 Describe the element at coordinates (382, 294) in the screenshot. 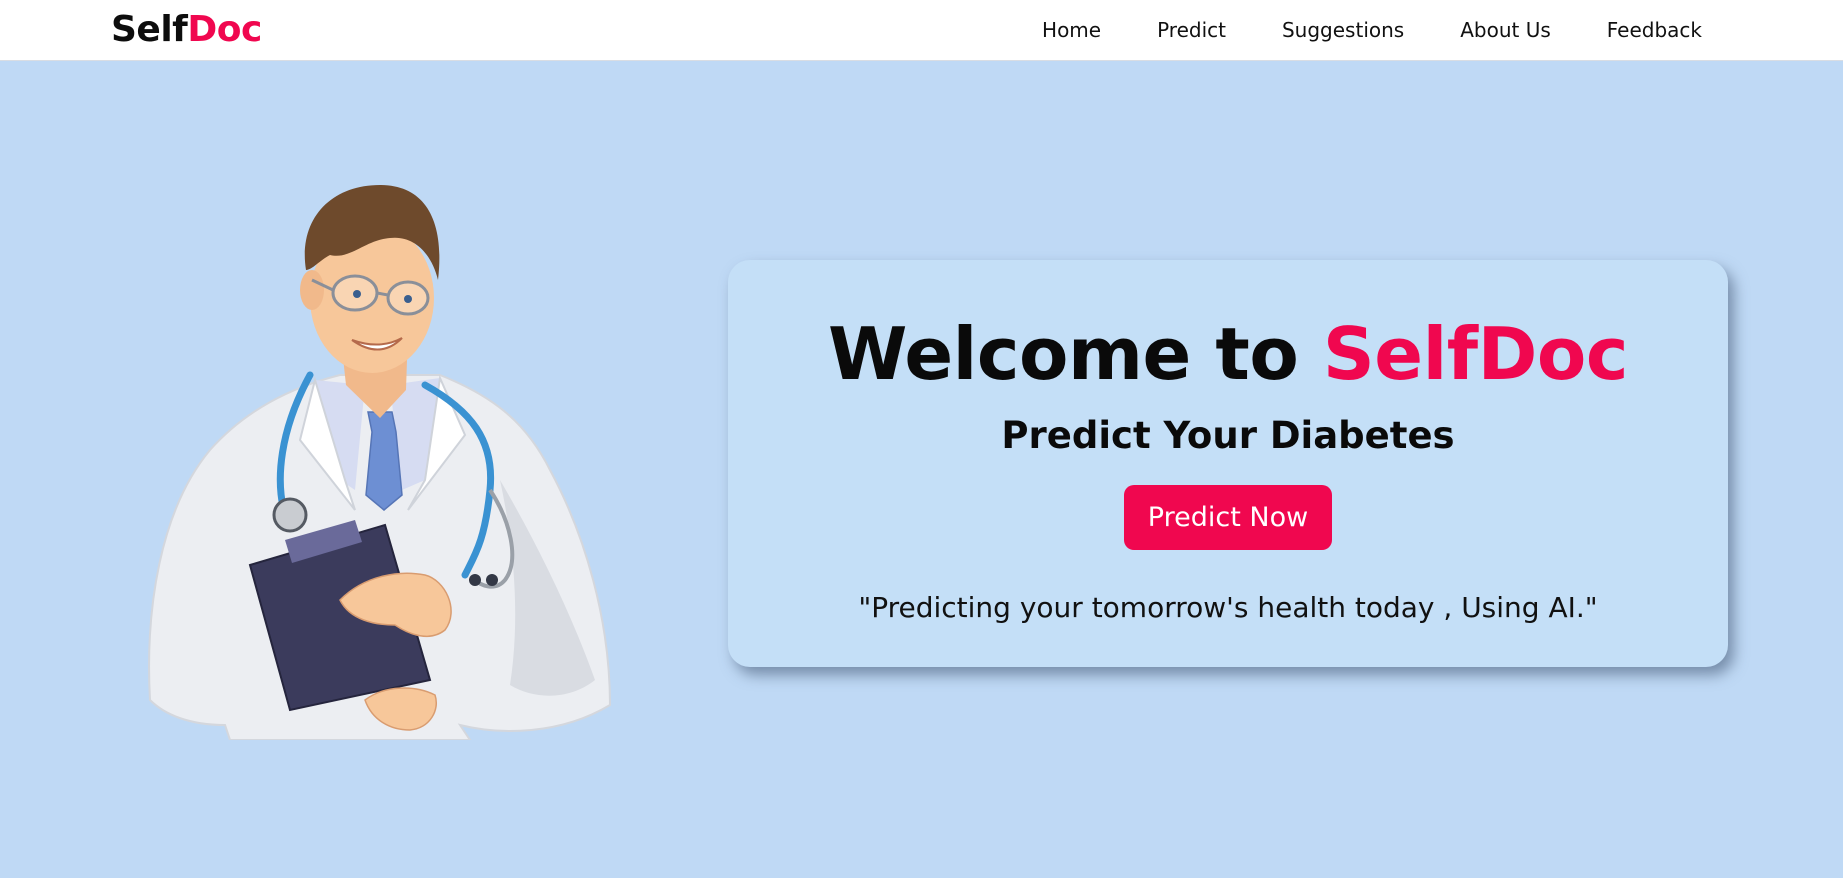

I see `glasses-bridge` at that location.